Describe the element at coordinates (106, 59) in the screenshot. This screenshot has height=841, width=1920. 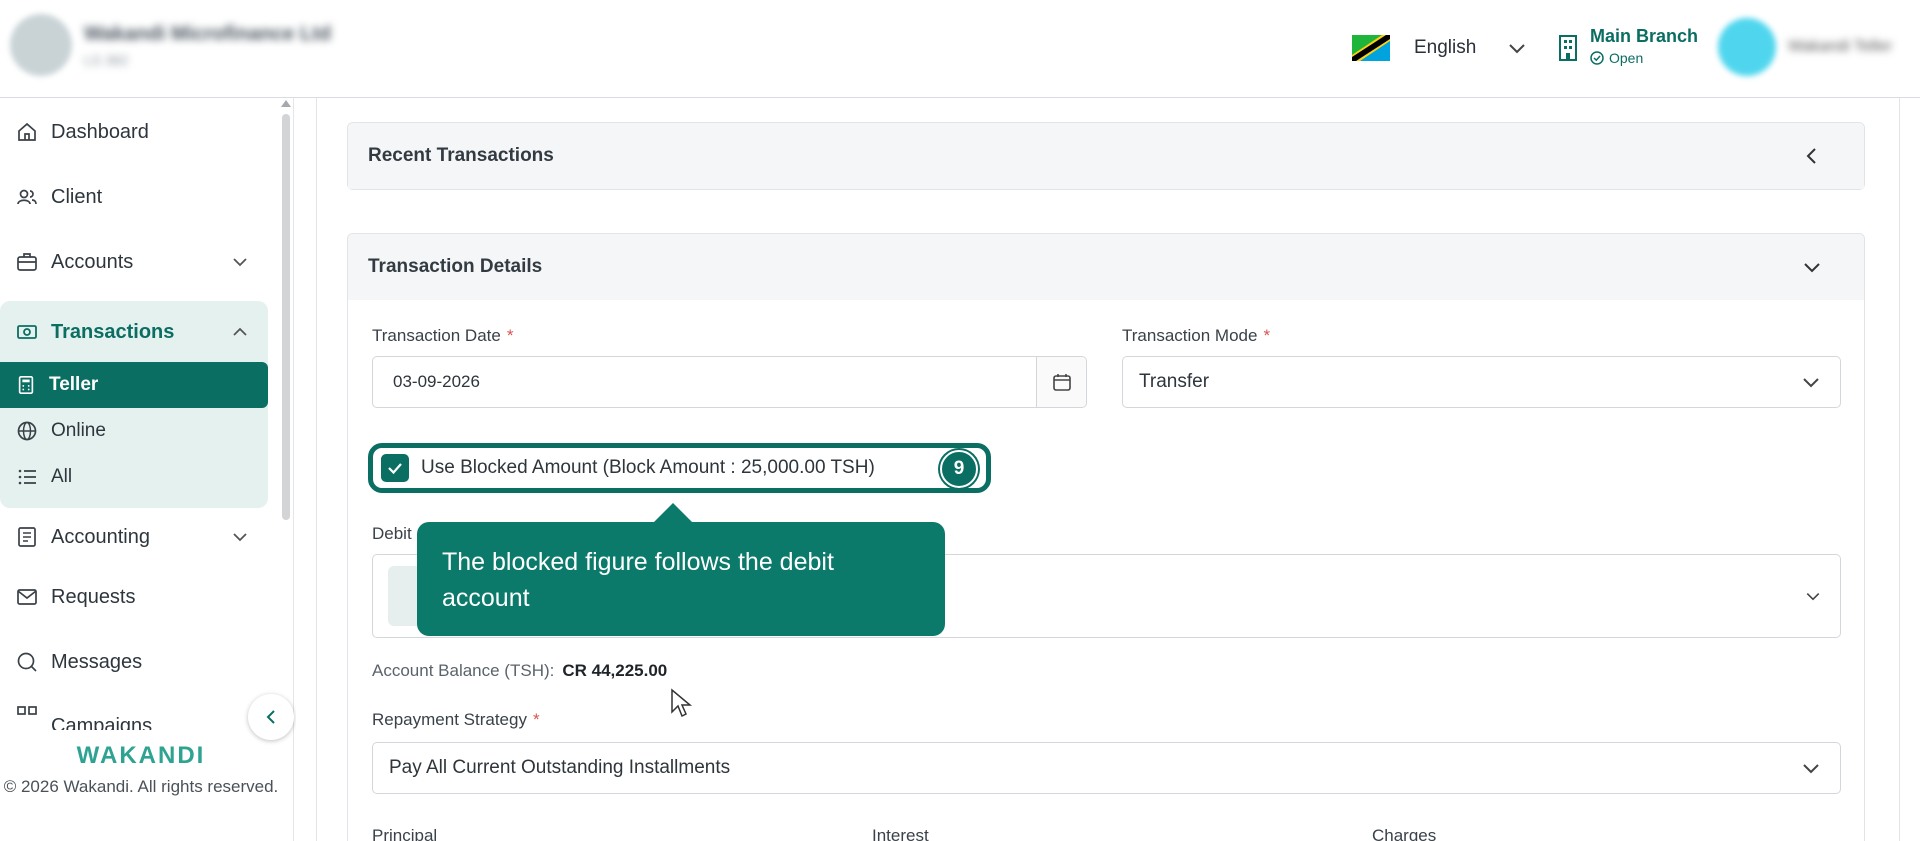
I see `org-subtitle: LS 382` at that location.